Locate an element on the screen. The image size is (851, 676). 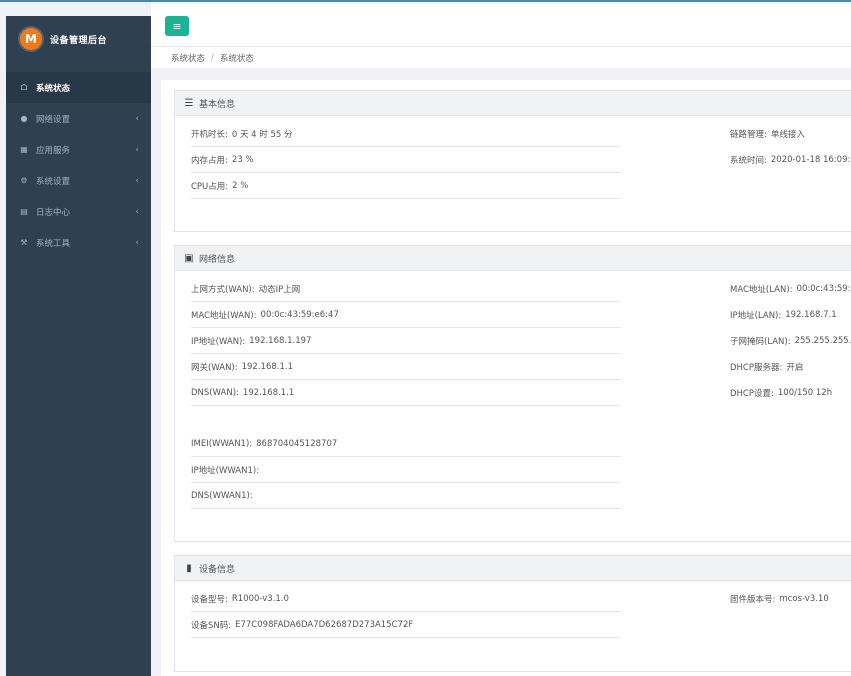
logo-area: M 设备管理后台 is located at coordinates (78, 39).